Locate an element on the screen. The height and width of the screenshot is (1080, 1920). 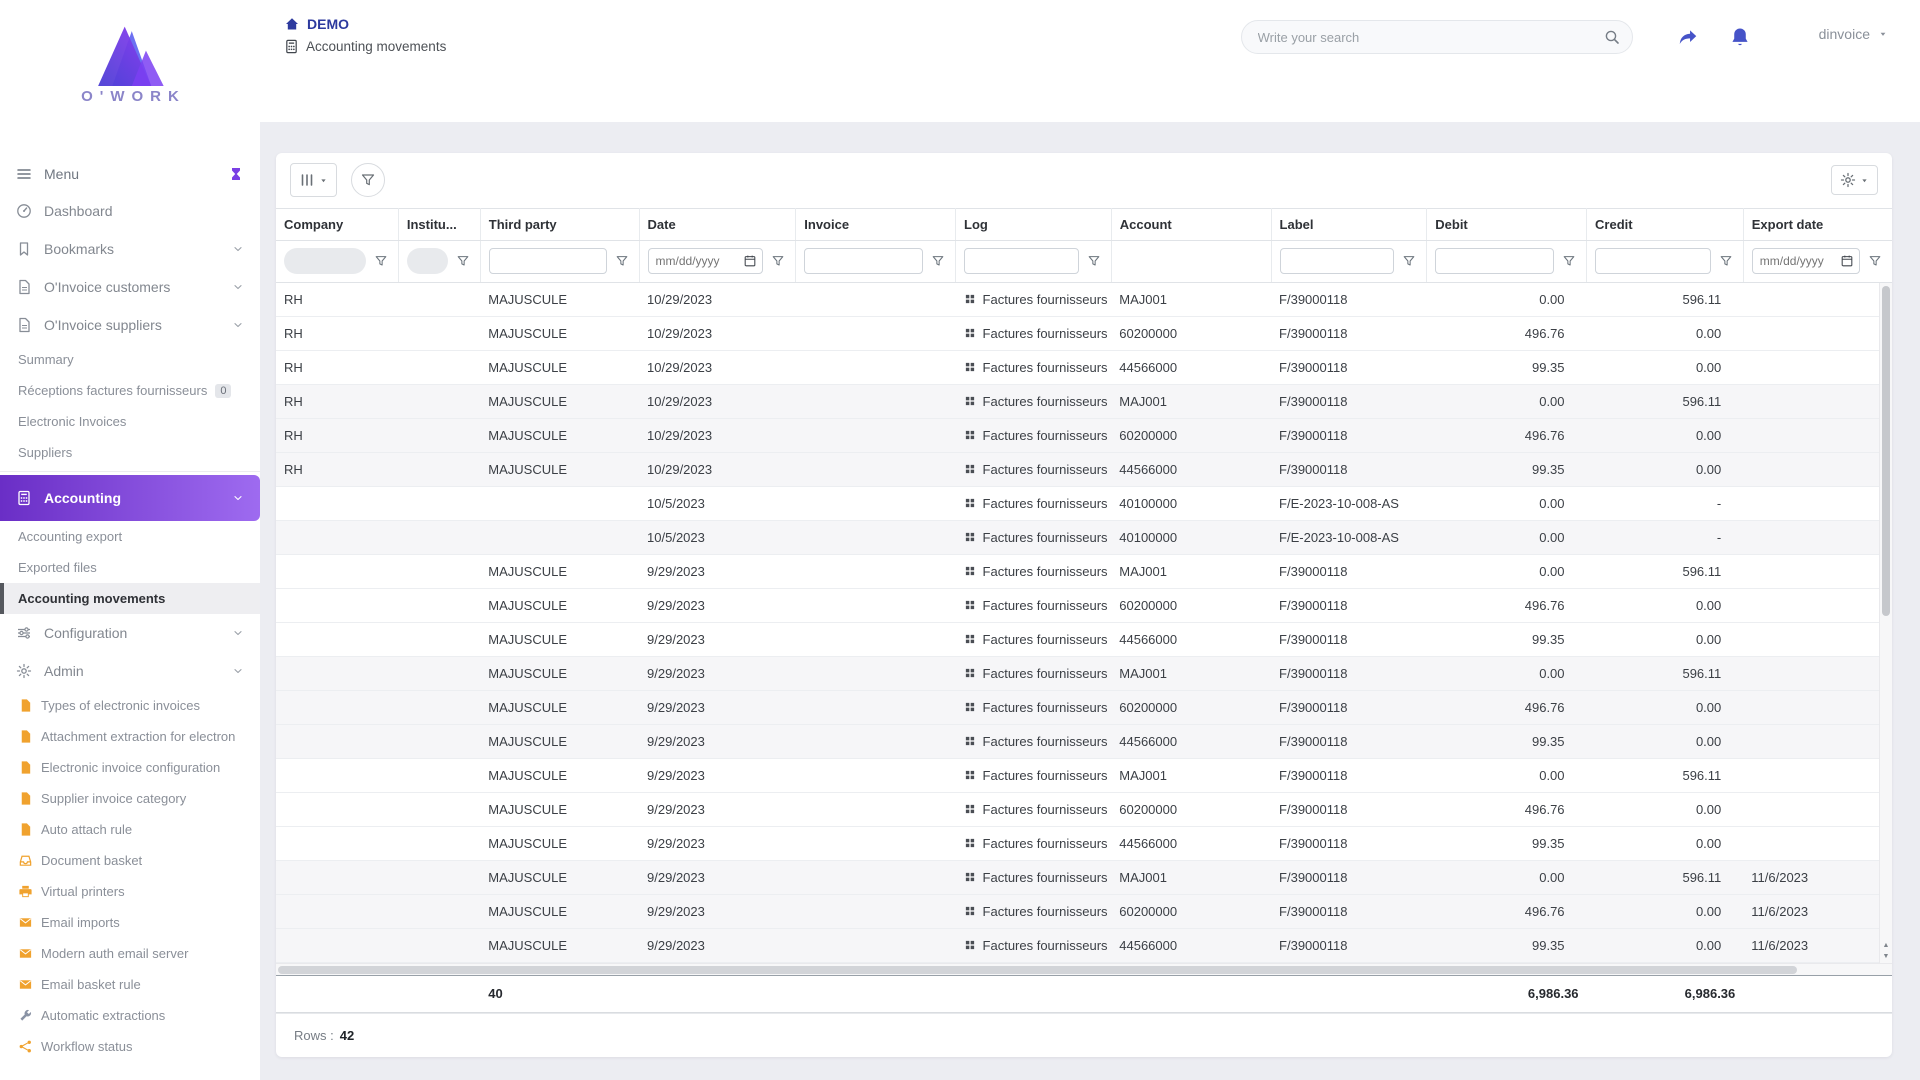
filter-funnel-institu is located at coordinates (463, 261).